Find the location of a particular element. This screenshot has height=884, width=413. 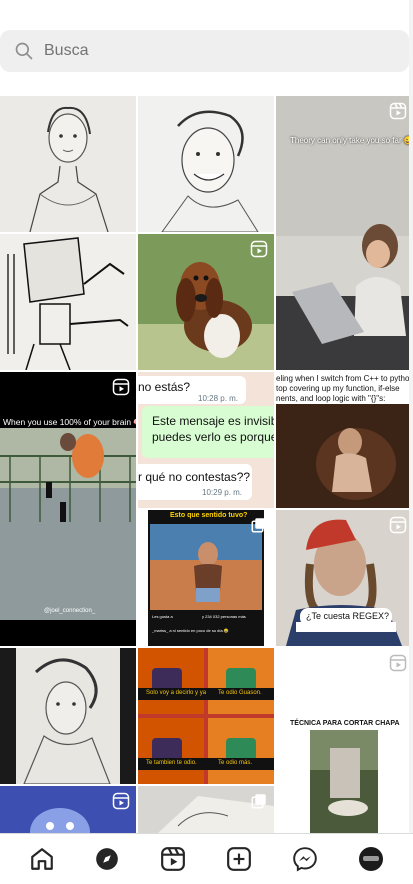

bottom-nav is located at coordinates (206, 858).